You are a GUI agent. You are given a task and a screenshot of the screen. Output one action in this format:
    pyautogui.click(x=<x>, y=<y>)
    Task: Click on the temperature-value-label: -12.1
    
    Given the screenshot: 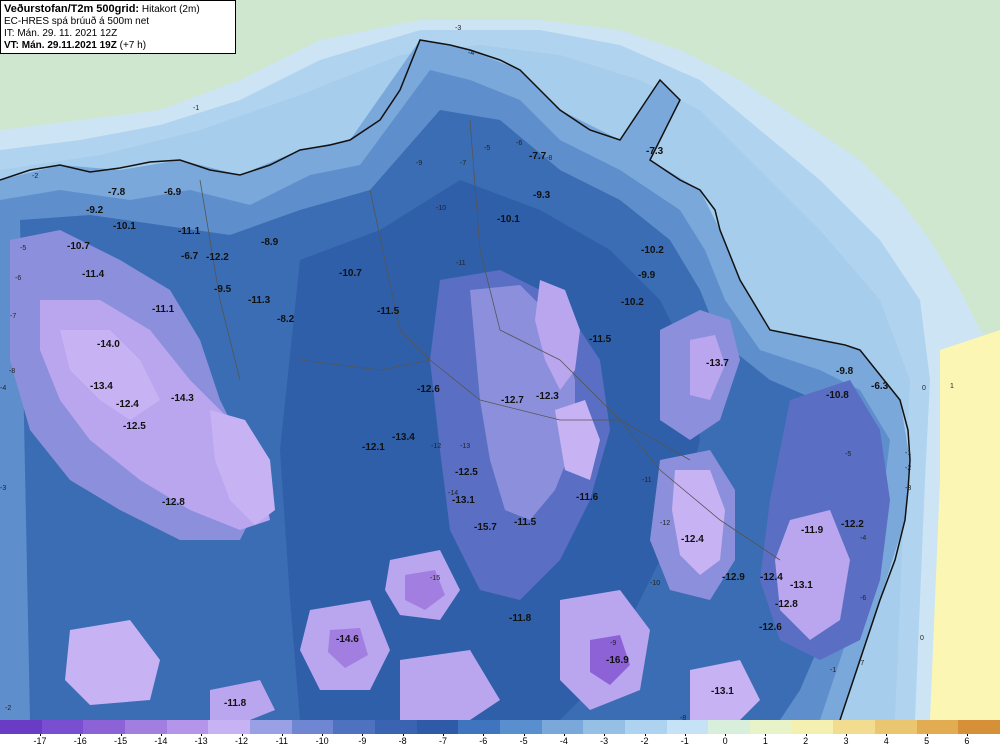 What is the action you would take?
    pyautogui.click(x=373, y=447)
    